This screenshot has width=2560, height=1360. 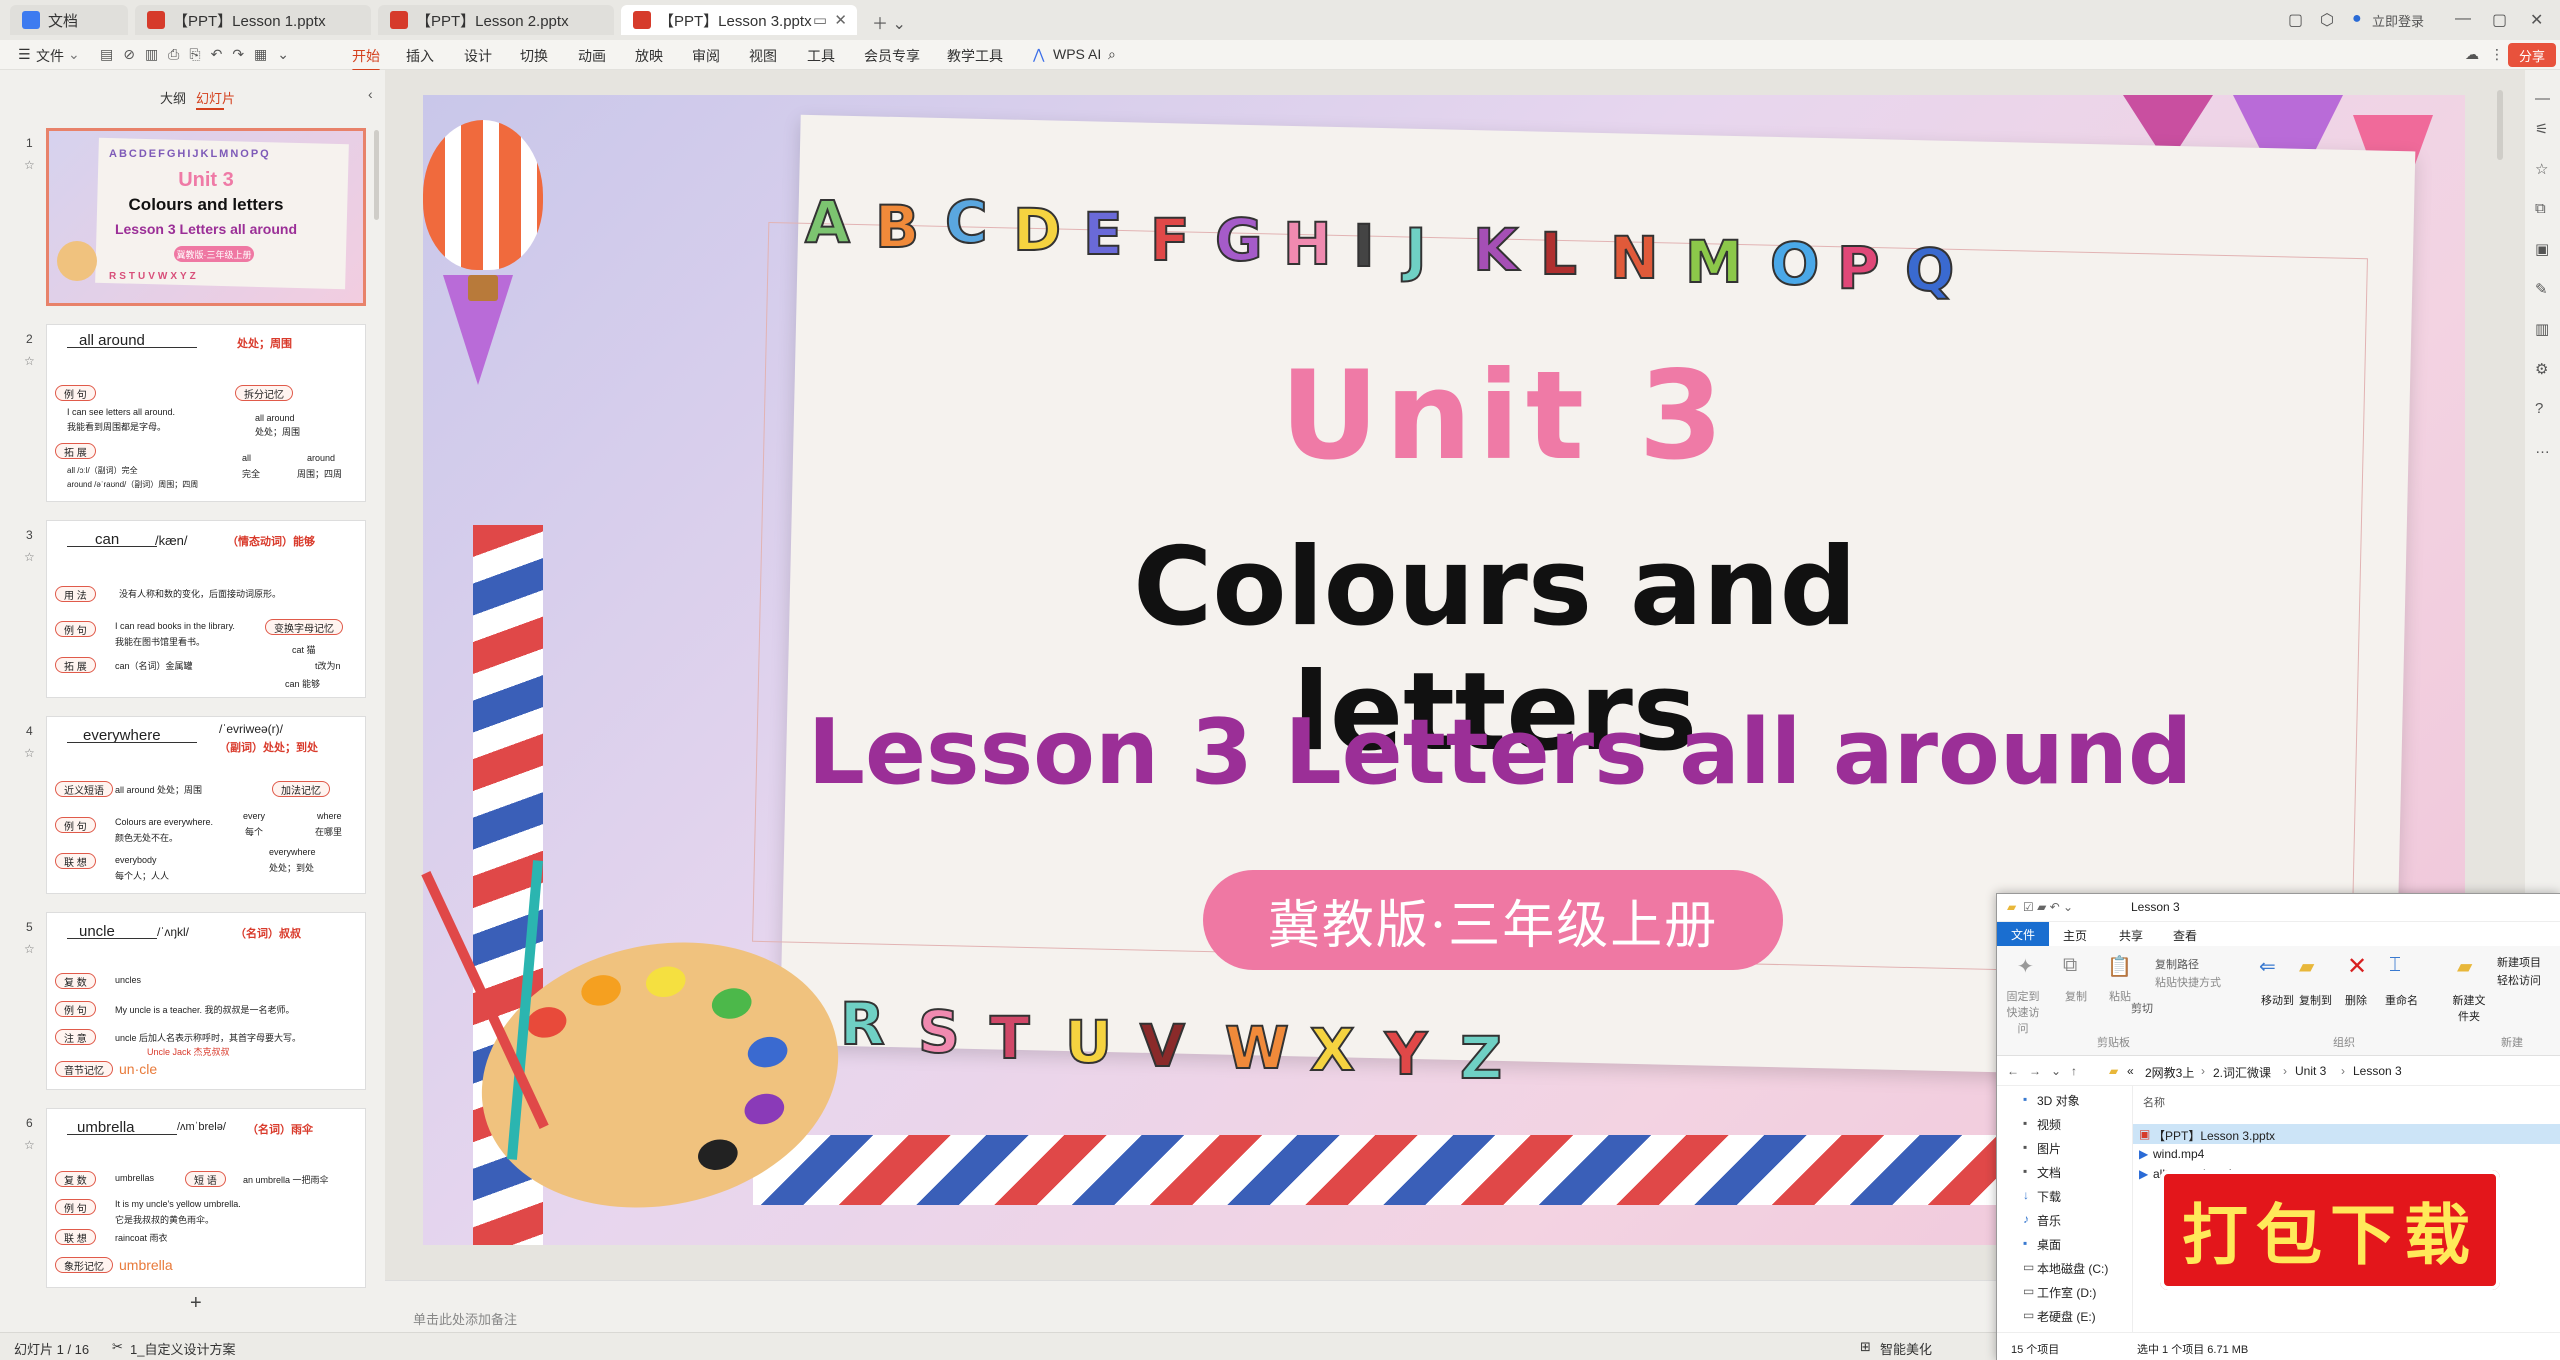 I want to click on delete-button: 删除, so click(x=2356, y=1000).